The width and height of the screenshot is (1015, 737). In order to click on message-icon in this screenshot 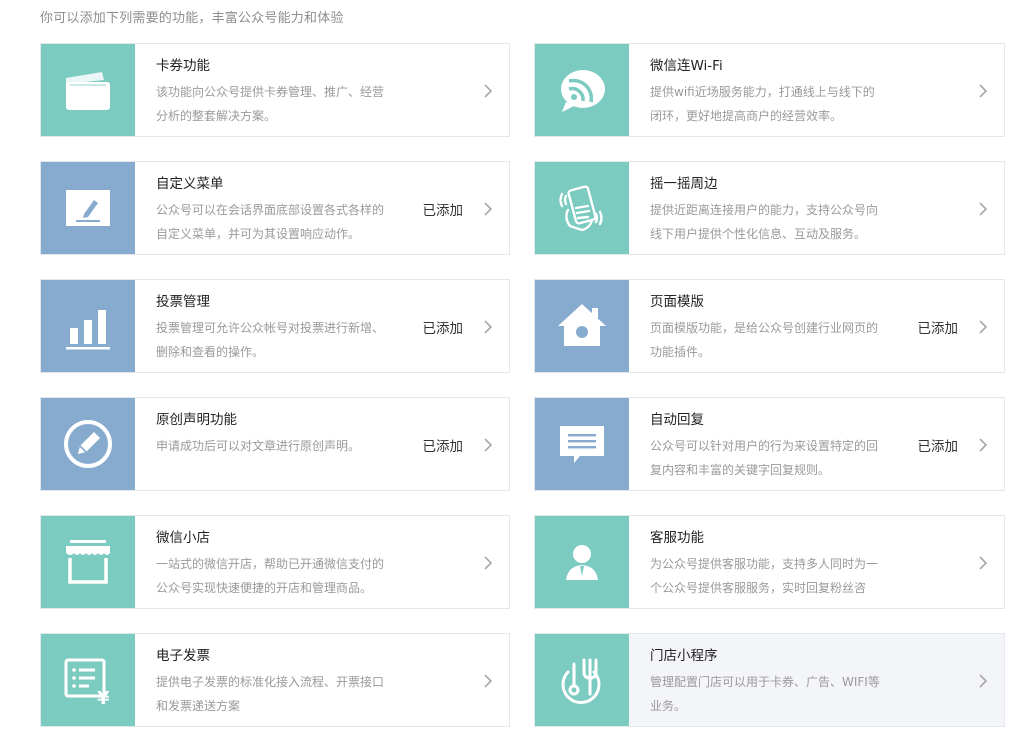, I will do `click(582, 444)`.